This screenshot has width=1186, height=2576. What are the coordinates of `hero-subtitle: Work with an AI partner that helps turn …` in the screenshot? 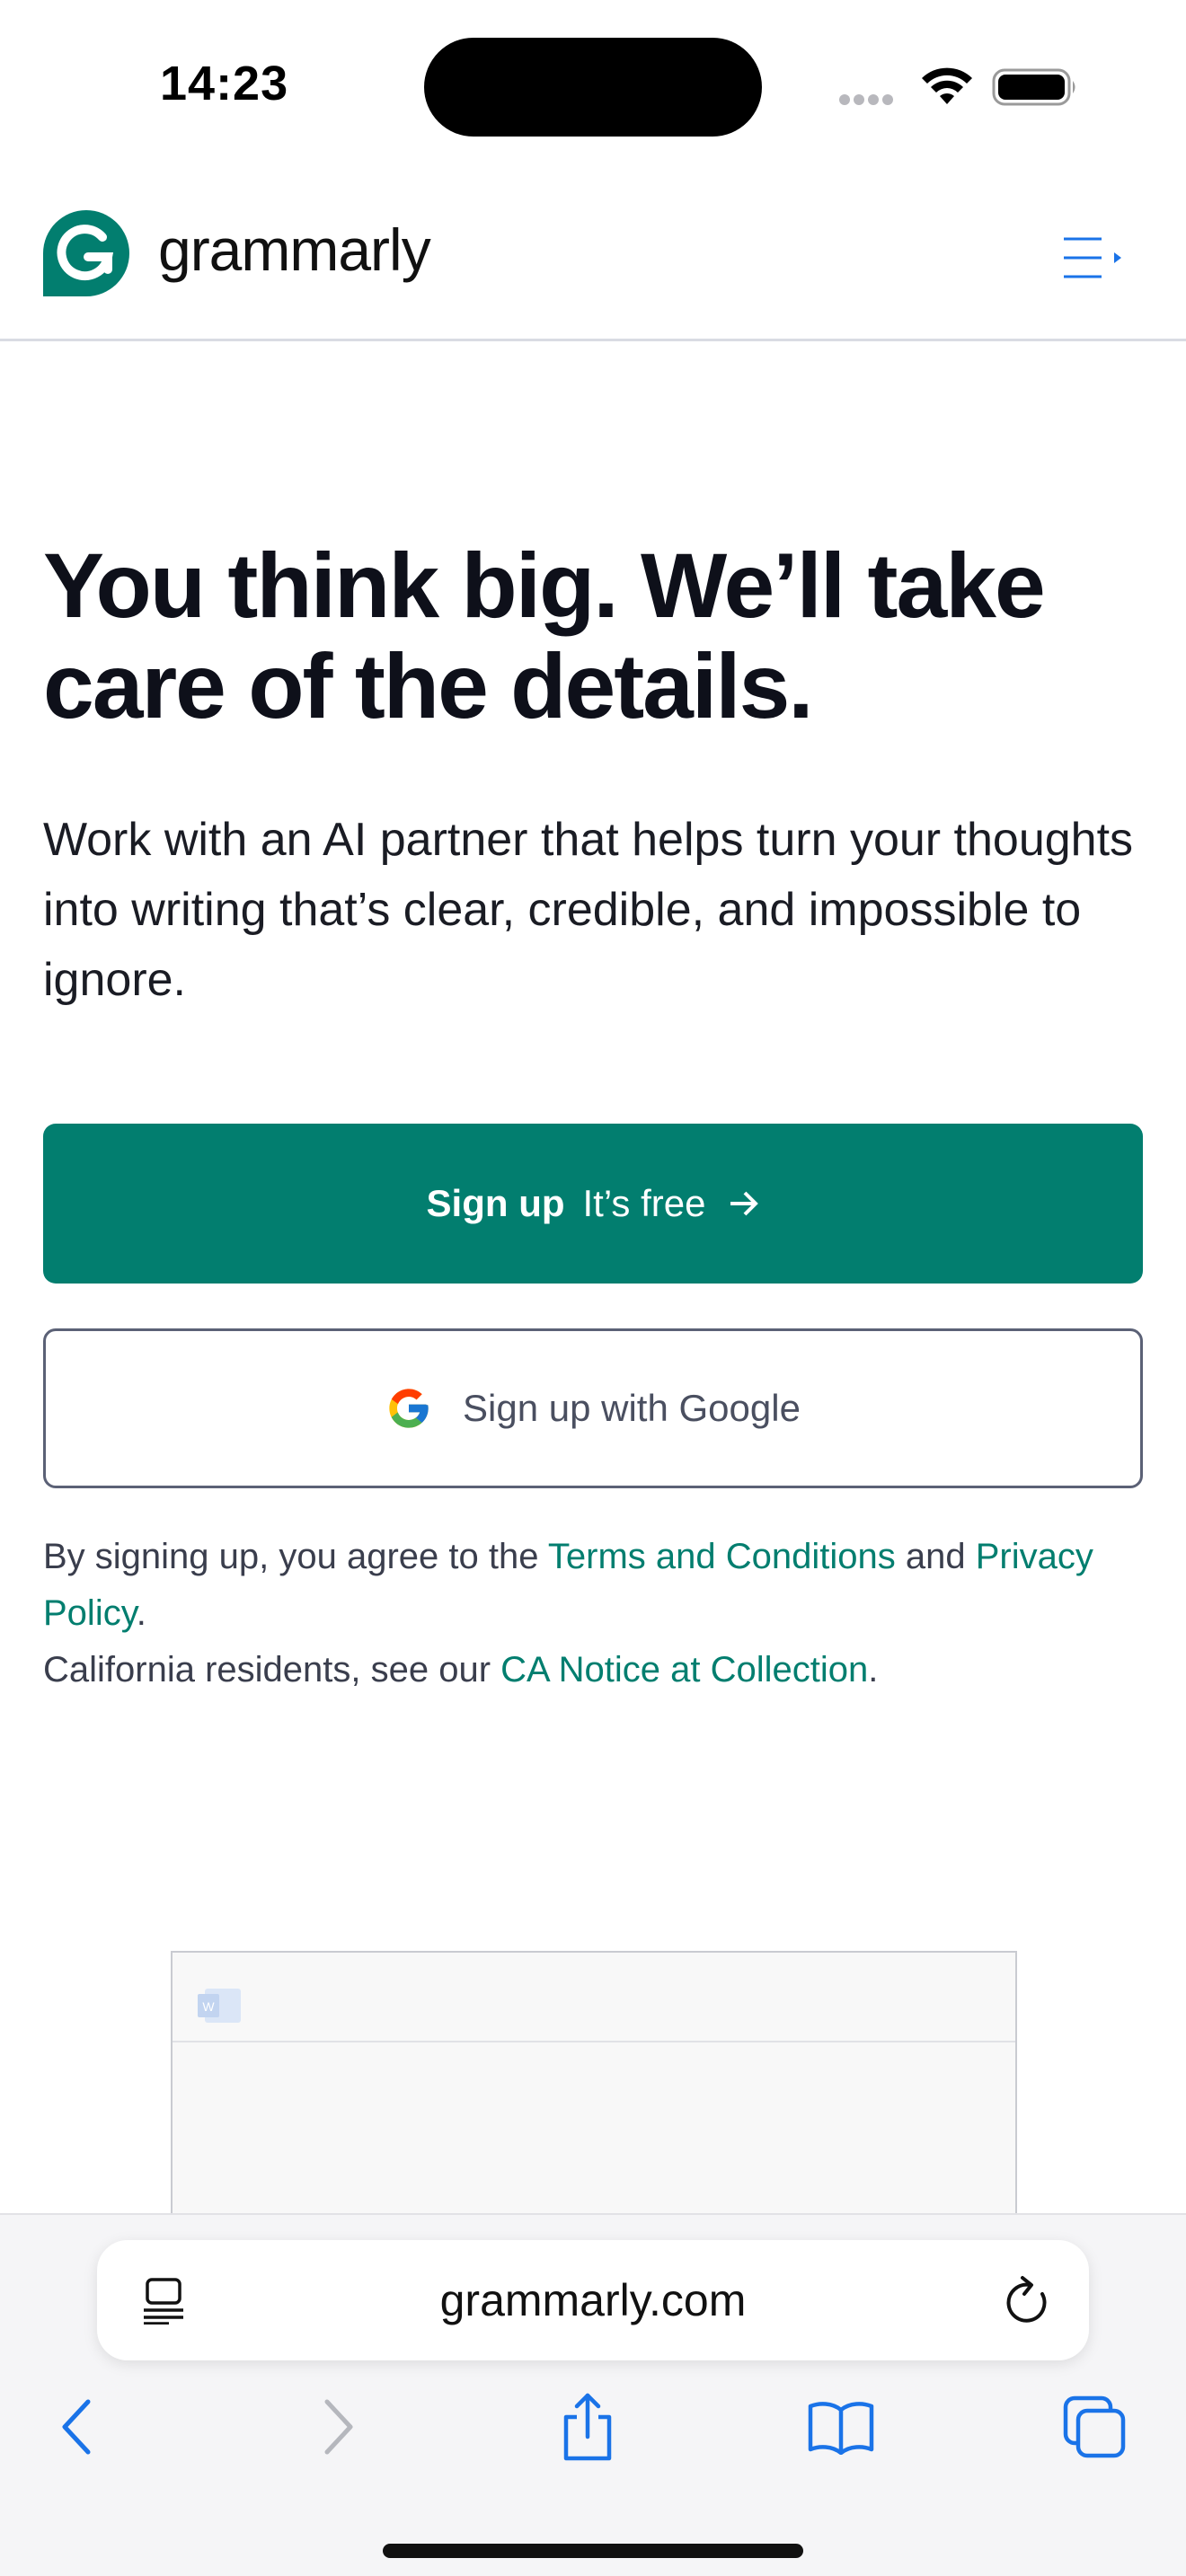 It's located at (588, 910).